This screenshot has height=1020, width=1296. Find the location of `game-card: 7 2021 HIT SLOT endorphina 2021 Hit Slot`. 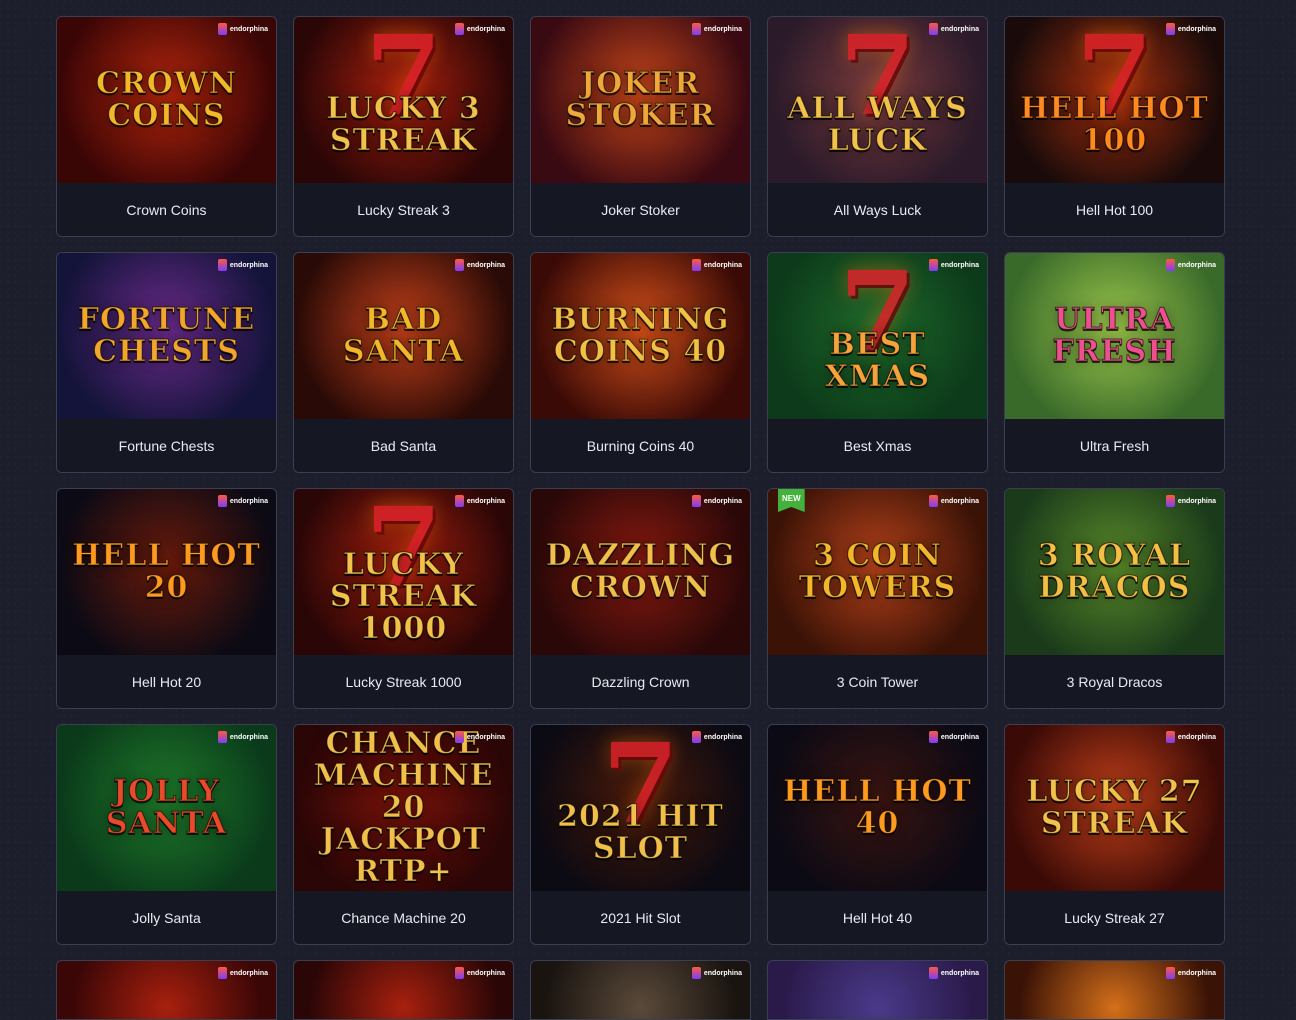

game-card: 7 2021 HIT SLOT endorphina 2021 Hit Slot is located at coordinates (640, 834).